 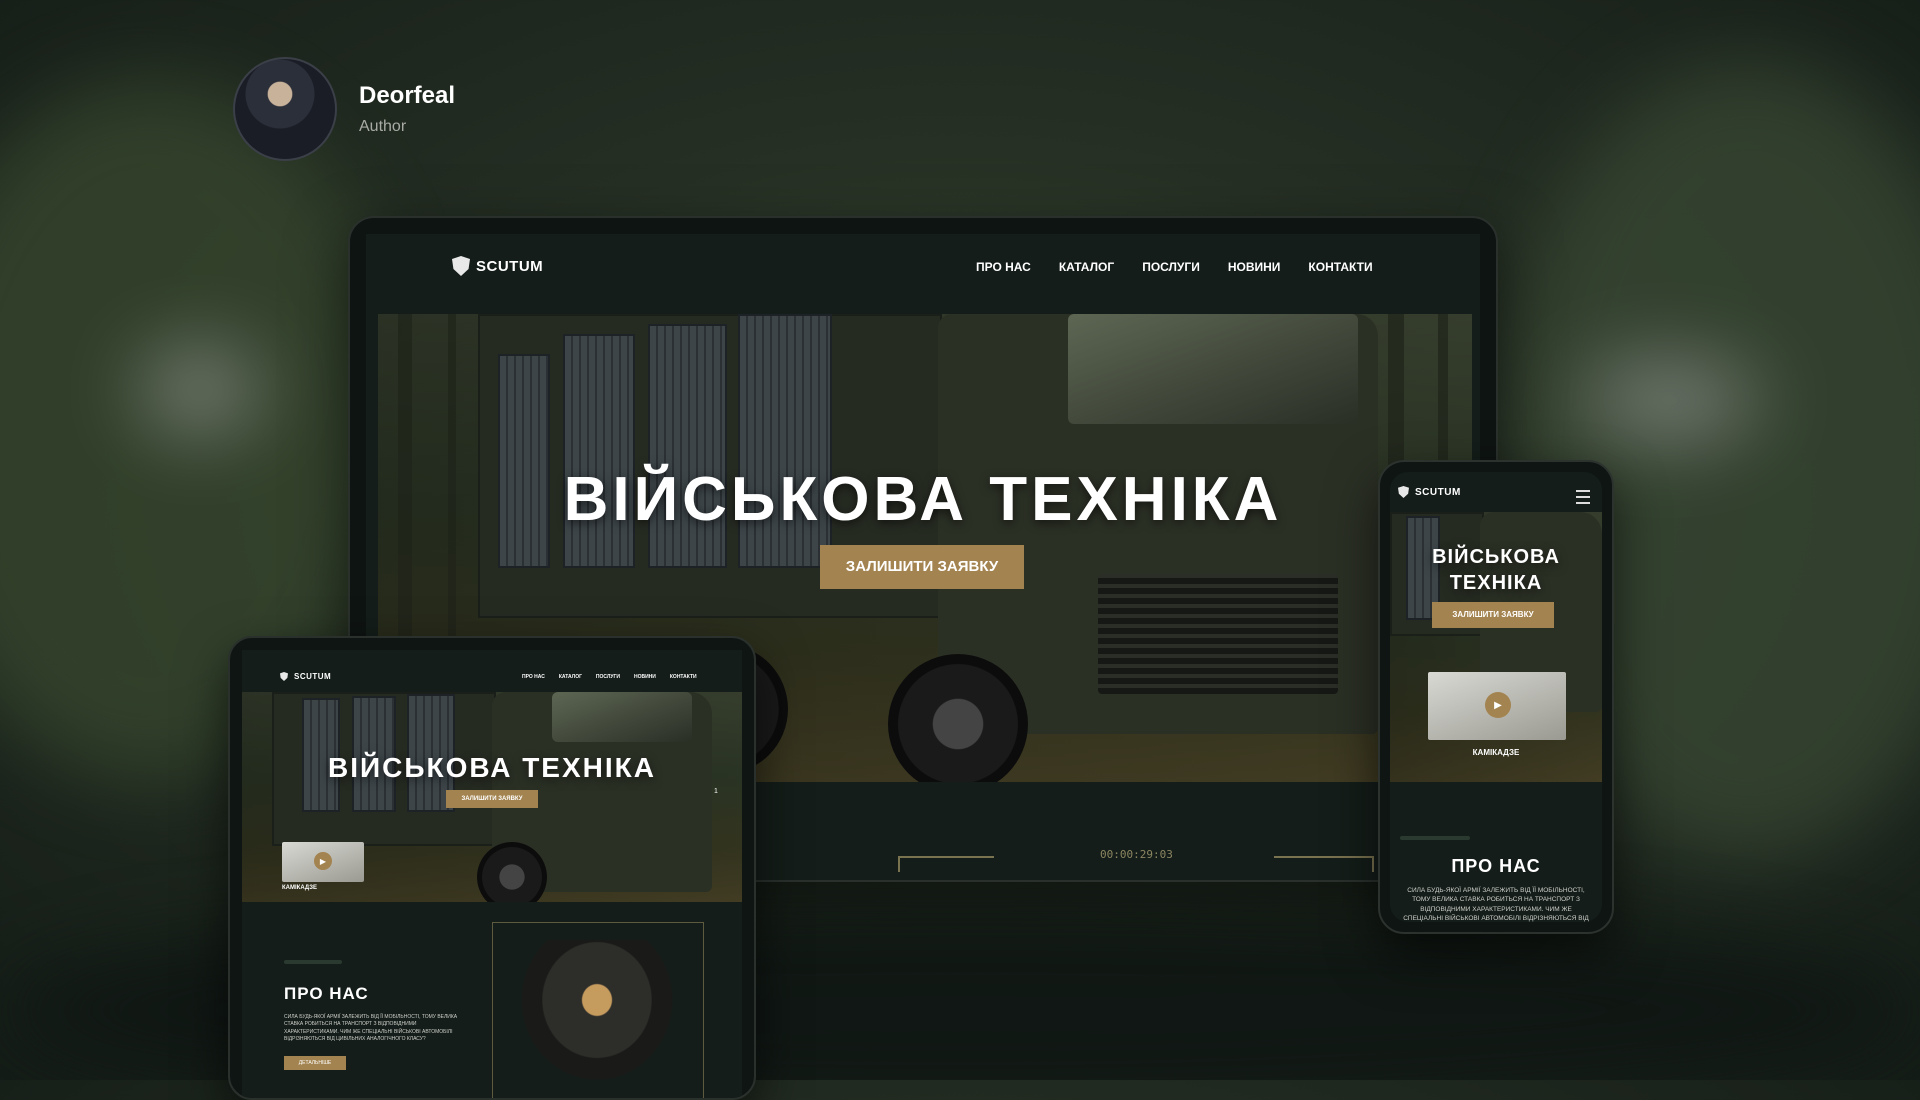 I want to click on details-button: ДЕТАЛЬНІШЕ, so click(x=315, y=1063).